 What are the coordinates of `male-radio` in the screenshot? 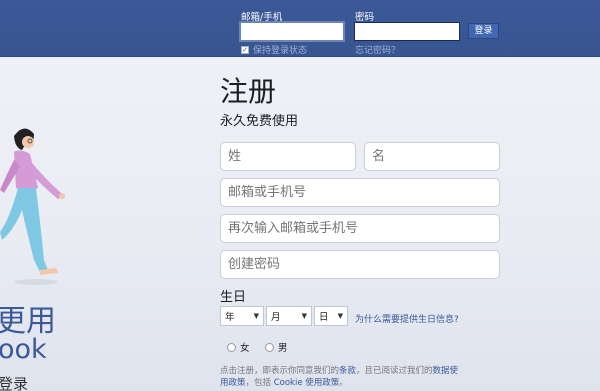 It's located at (269, 347).